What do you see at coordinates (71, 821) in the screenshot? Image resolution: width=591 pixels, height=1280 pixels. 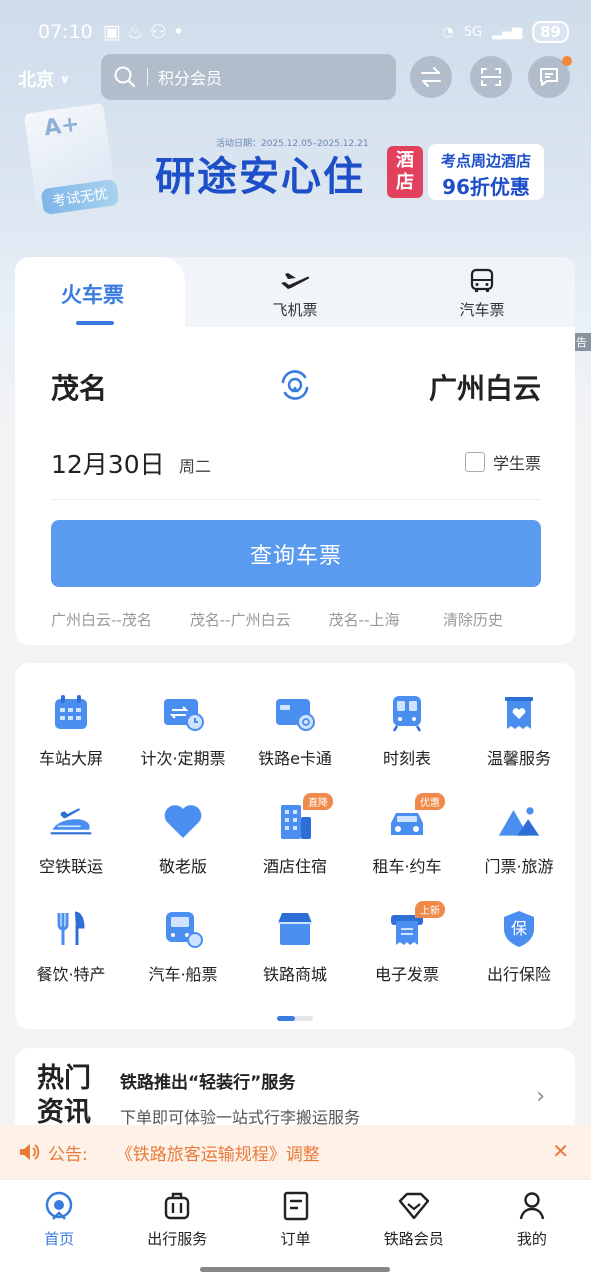 I see `air-rail-icon` at bounding box center [71, 821].